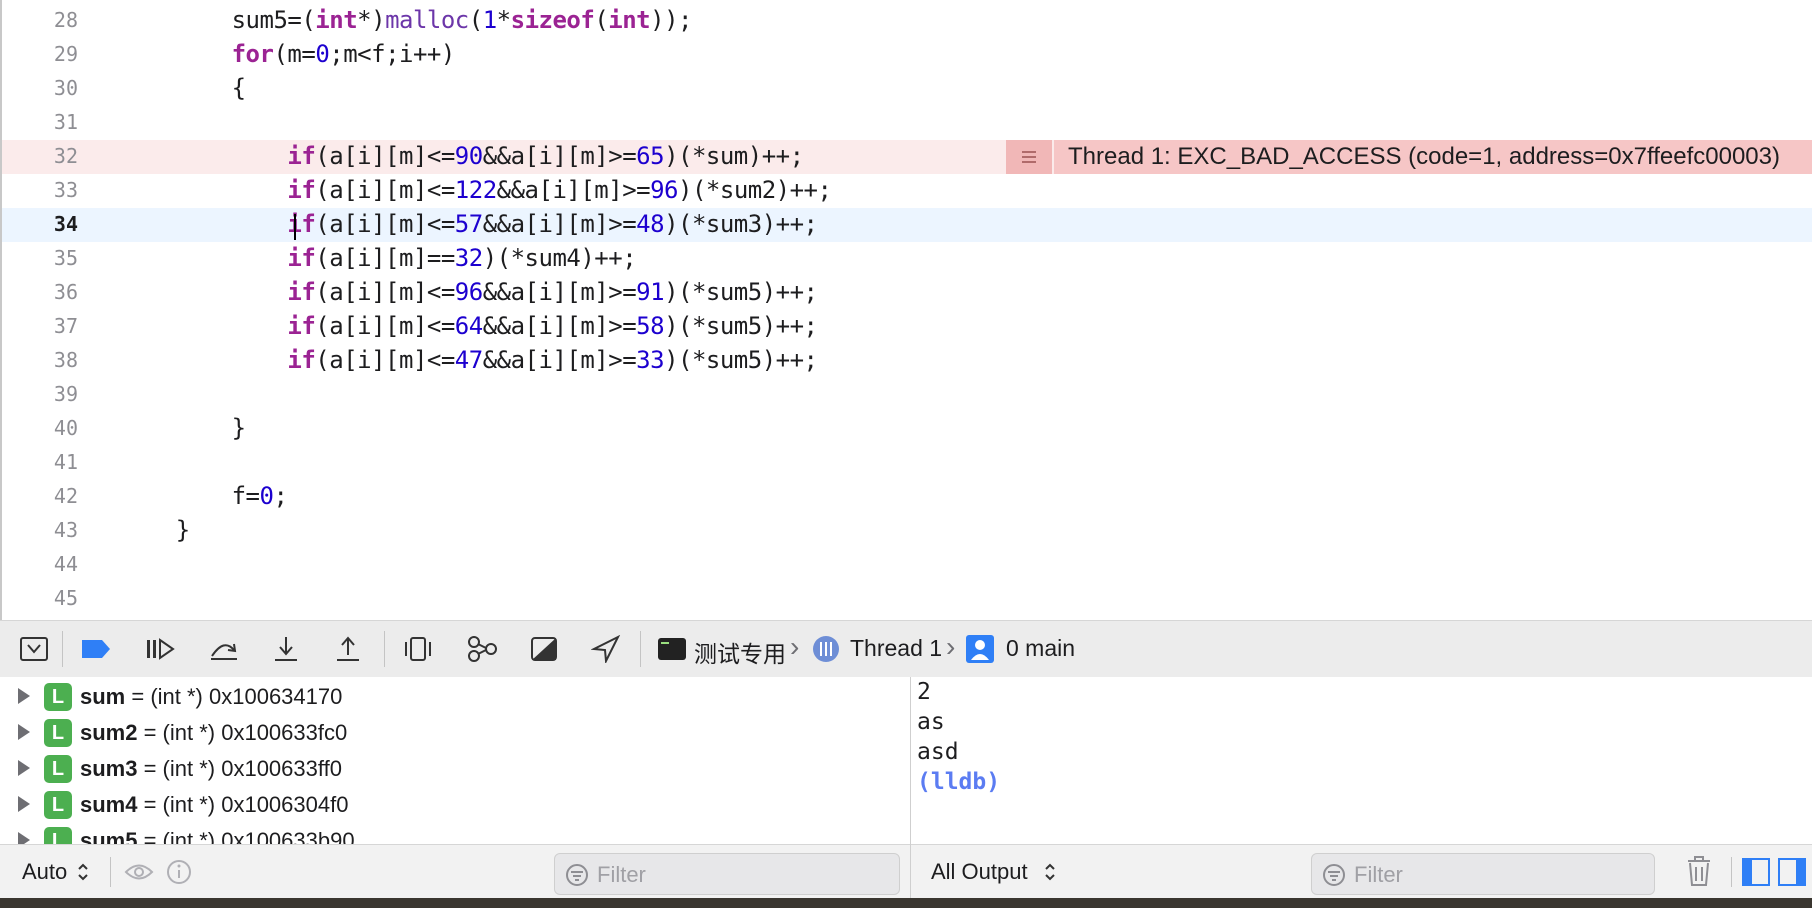 Image resolution: width=1812 pixels, height=908 pixels. What do you see at coordinates (139, 874) in the screenshot?
I see `eye-icon` at bounding box center [139, 874].